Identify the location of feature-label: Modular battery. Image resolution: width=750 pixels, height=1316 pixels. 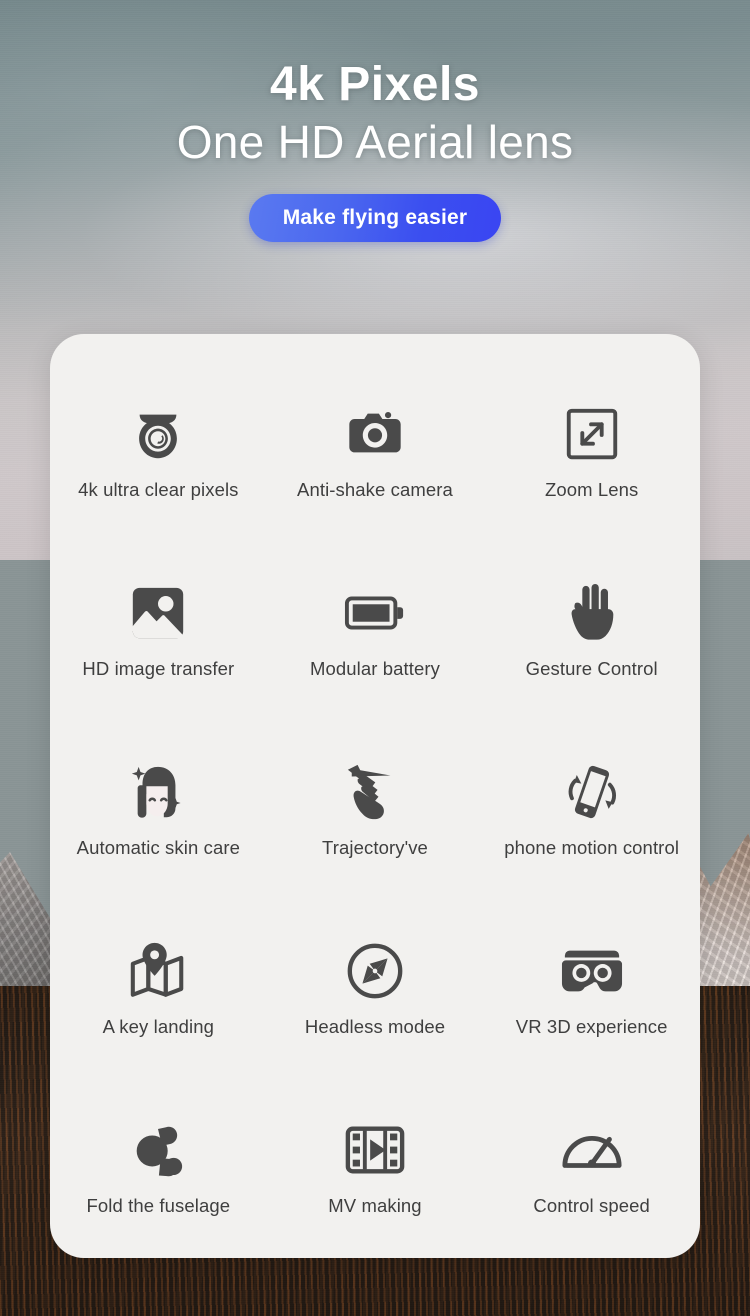
(375, 668).